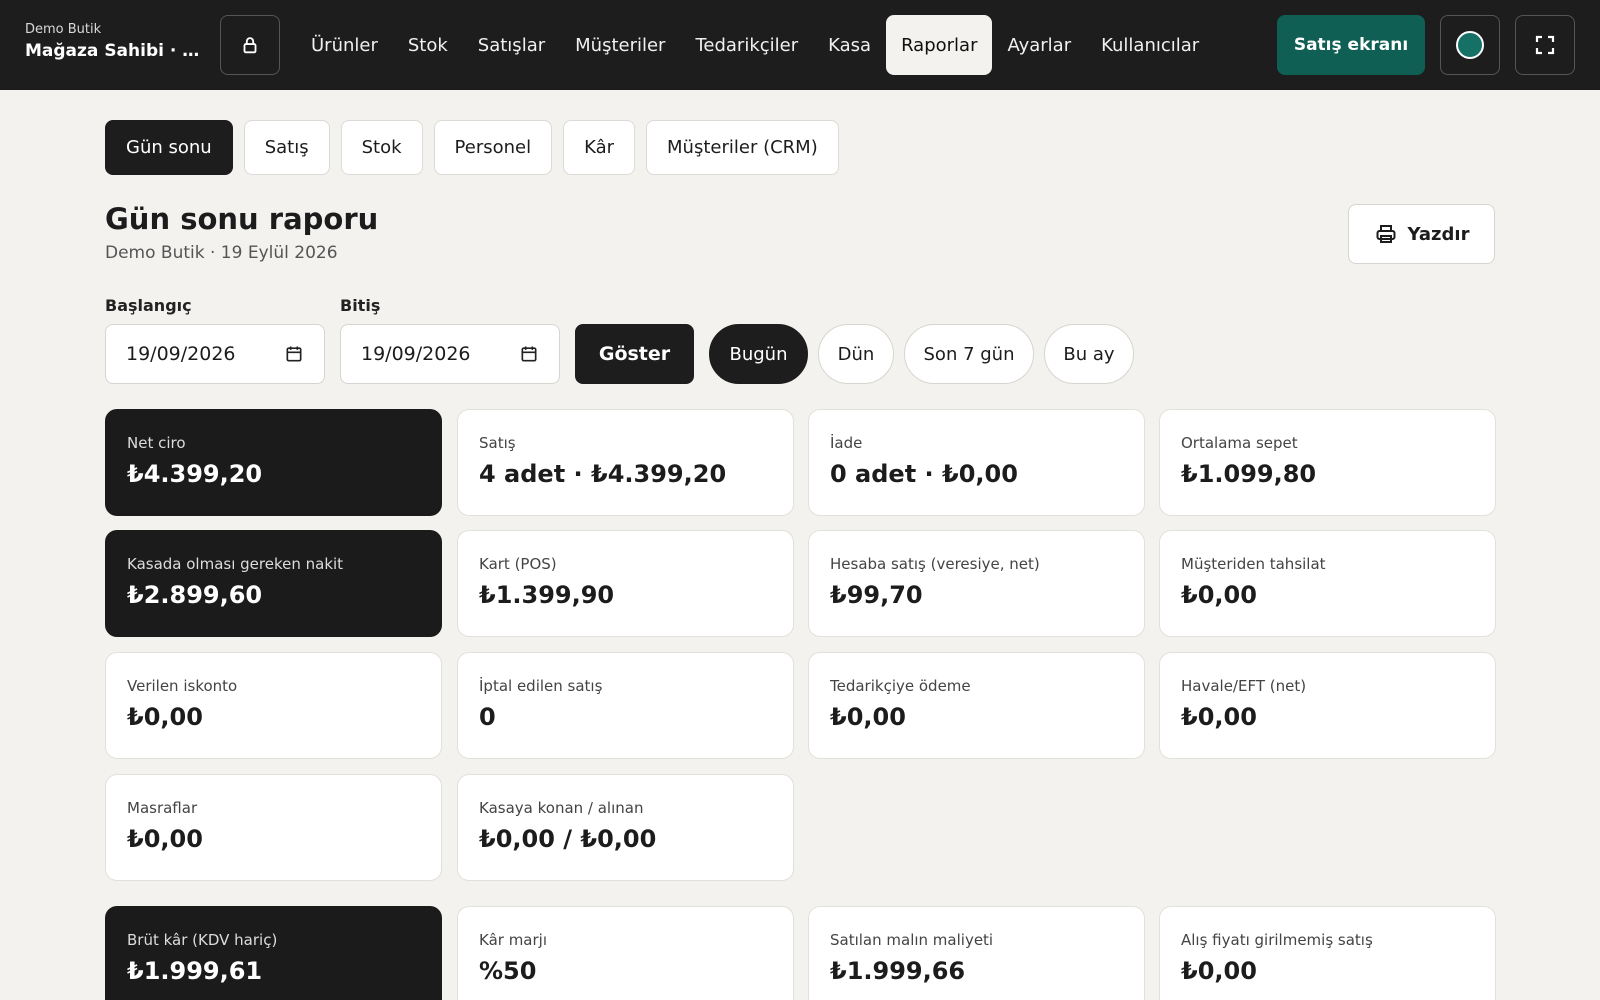 The width and height of the screenshot is (1600, 1000). What do you see at coordinates (156, 443) in the screenshot?
I see `stat-label: Net ciro` at bounding box center [156, 443].